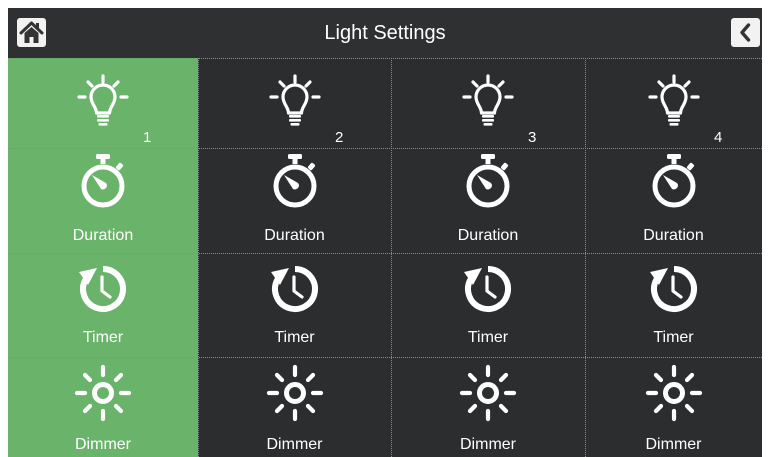 Image resolution: width=770 pixels, height=457 pixels. I want to click on light-number: 1, so click(147, 137).